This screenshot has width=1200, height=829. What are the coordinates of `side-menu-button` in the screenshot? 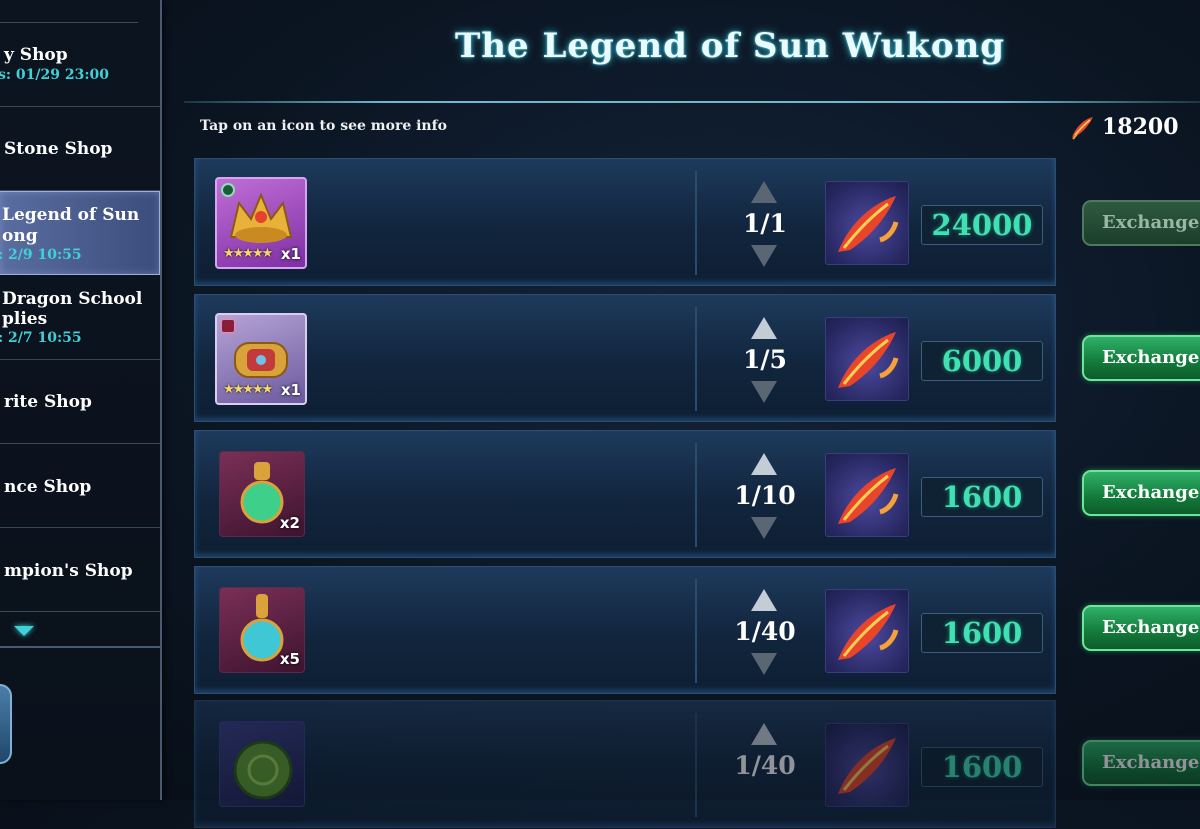 It's located at (6, 724).